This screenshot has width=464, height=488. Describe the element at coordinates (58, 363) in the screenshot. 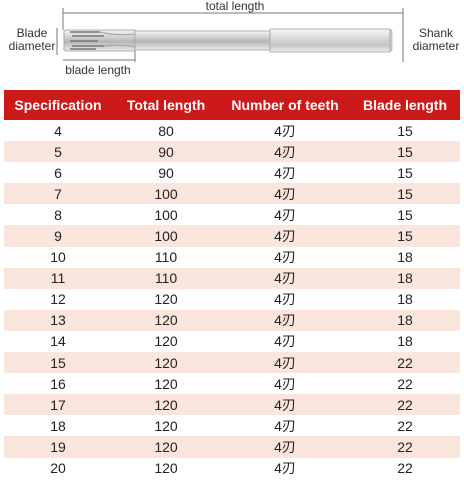

I see `cell-specification: 15` at that location.